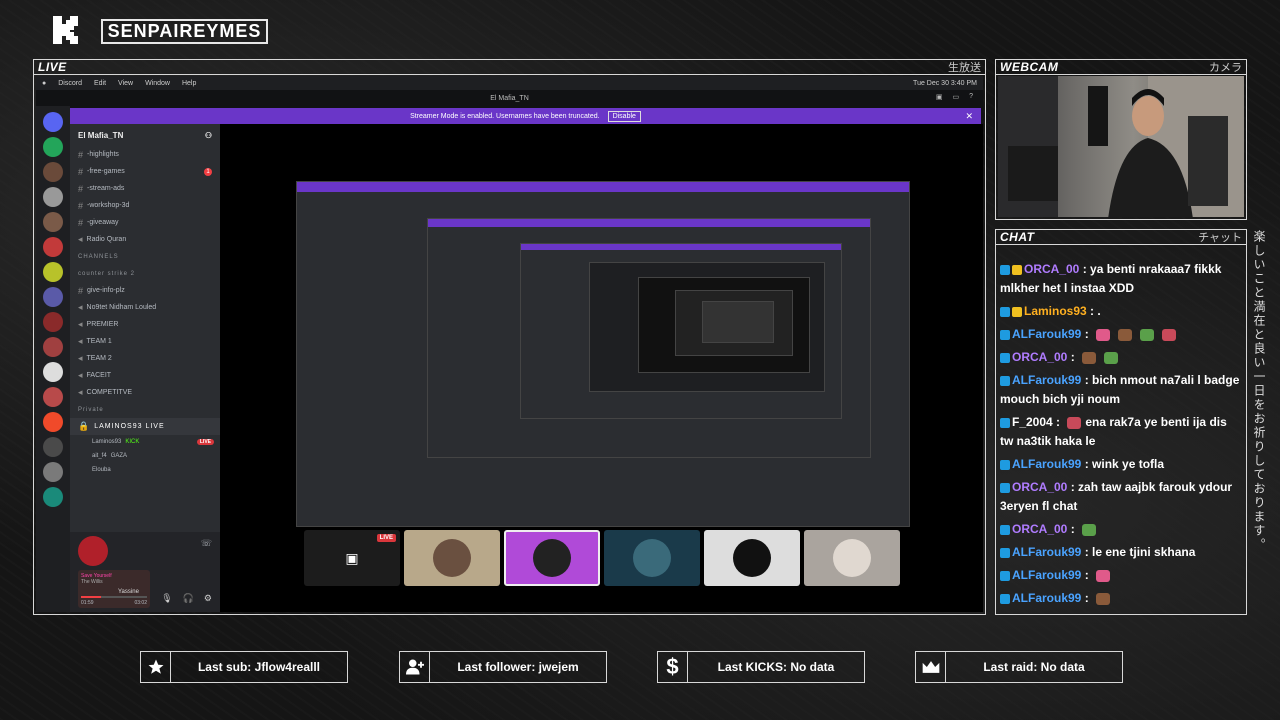  What do you see at coordinates (145, 470) in the screenshot?
I see `voice-user: Elouba` at bounding box center [145, 470].